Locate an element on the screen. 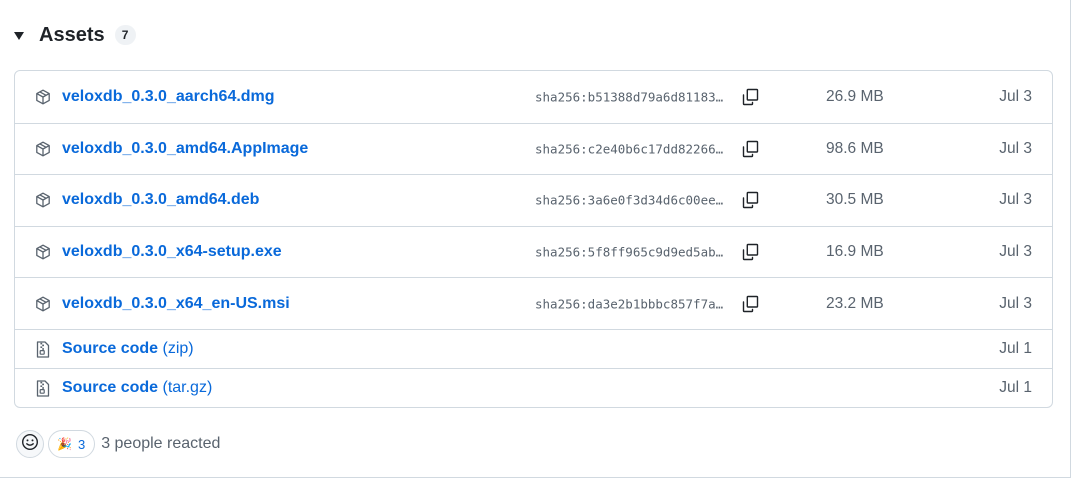 Image resolution: width=1080 pixels, height=499 pixels. reactions-bar: 🎉 3 3 people reacted is located at coordinates (118, 444).